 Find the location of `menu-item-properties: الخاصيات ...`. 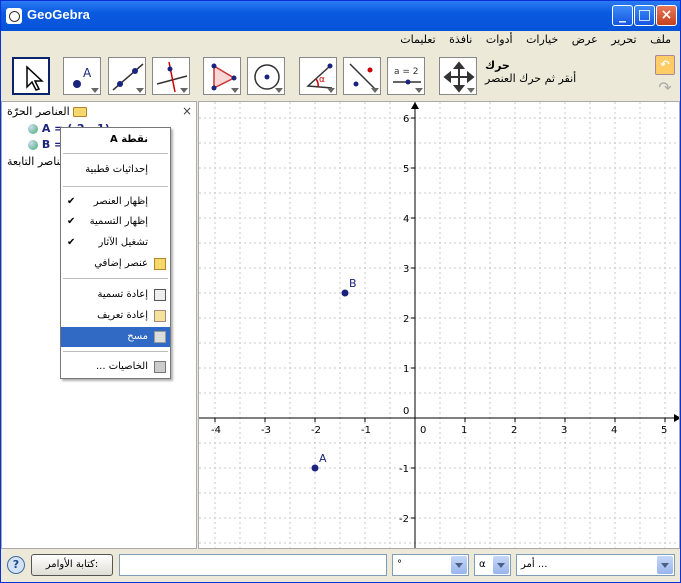

menu-item-properties: الخاصيات ... is located at coordinates (115, 367).